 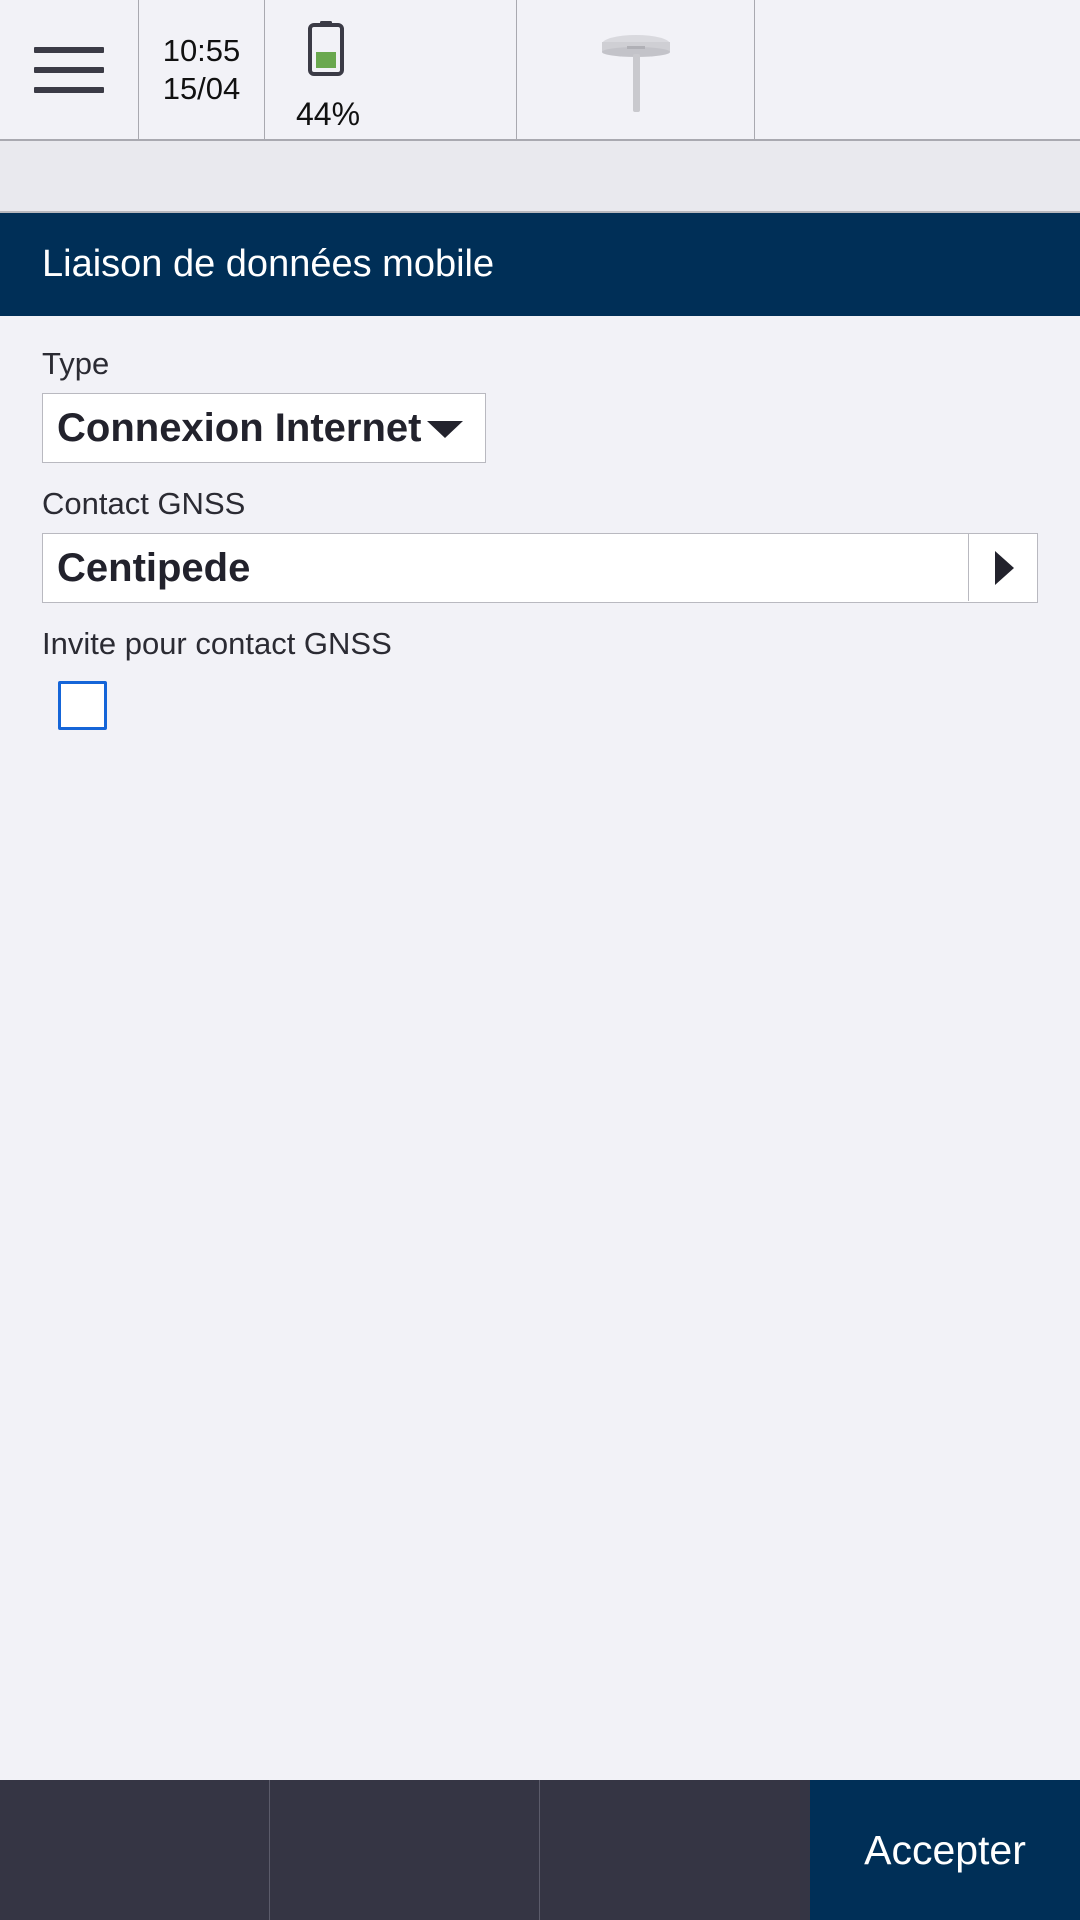 I want to click on clock: 10:55 15/04, so click(x=202, y=69).